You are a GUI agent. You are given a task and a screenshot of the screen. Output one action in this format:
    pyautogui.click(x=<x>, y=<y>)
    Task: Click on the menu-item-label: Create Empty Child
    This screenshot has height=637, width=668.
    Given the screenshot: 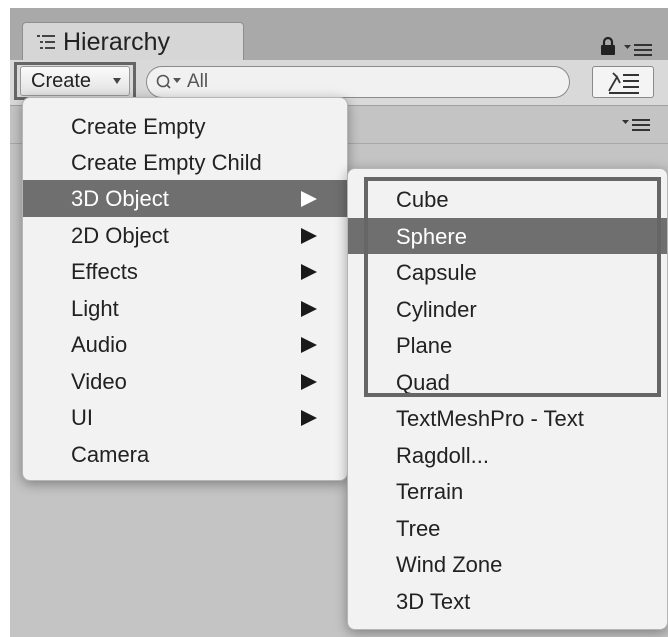 What is the action you would take?
    pyautogui.click(x=166, y=162)
    